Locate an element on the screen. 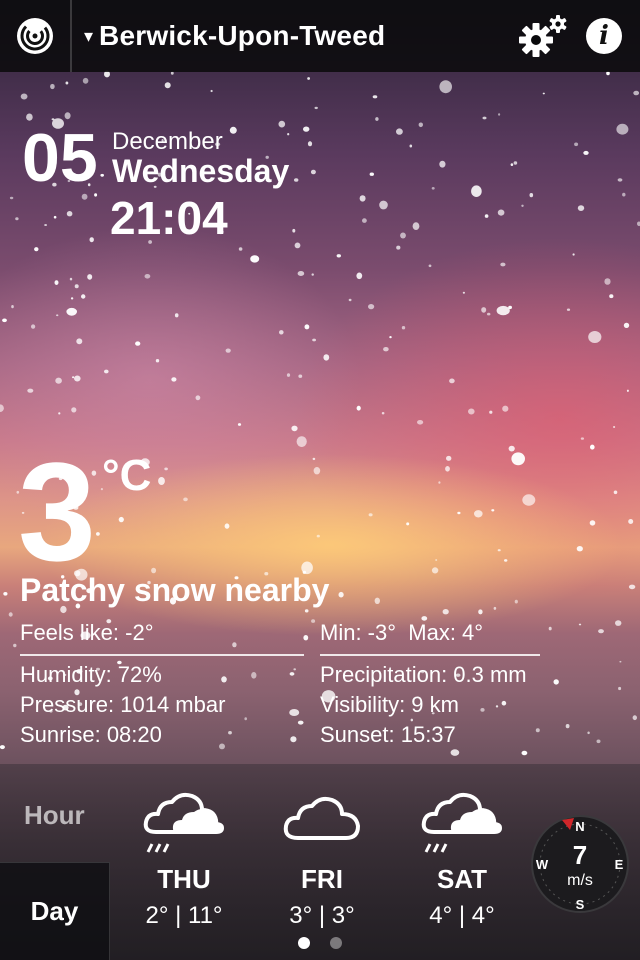 This screenshot has width=640, height=960. forecast-day-label: FRI is located at coordinates (322, 879).